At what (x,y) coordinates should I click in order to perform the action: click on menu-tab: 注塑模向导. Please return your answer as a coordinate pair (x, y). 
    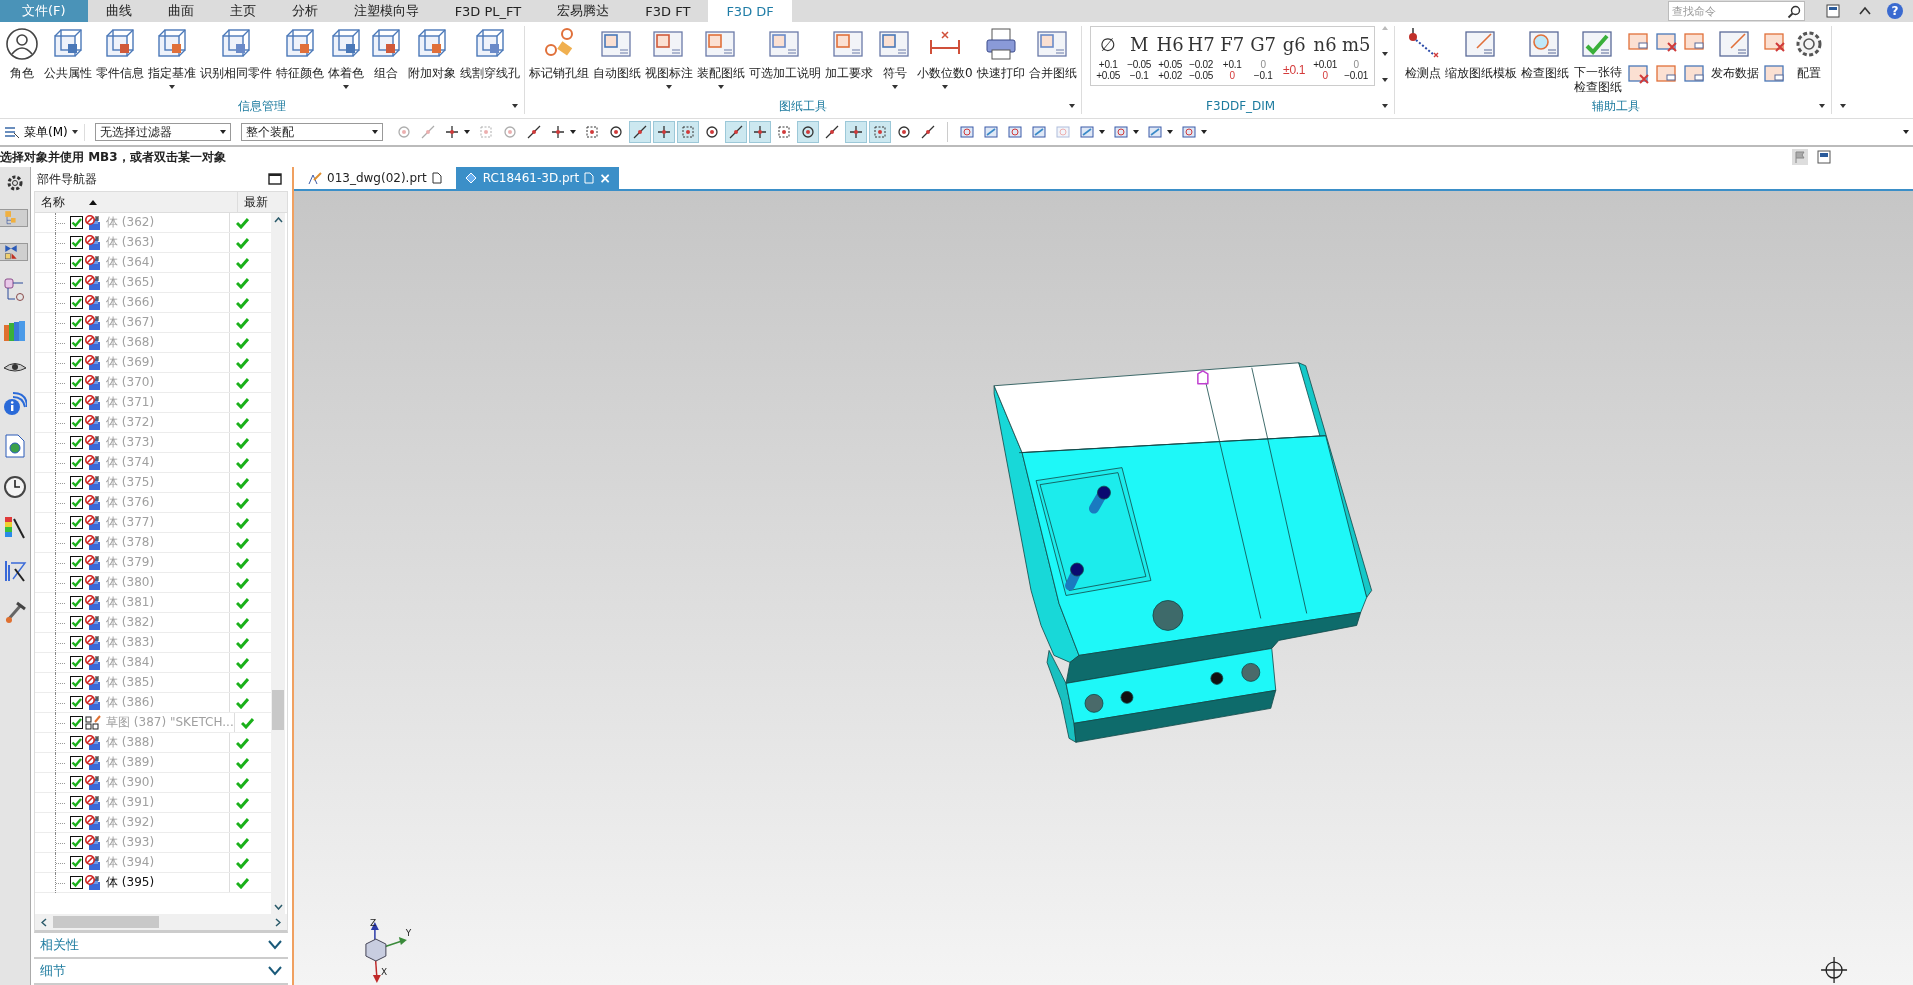
    Looking at the image, I should click on (386, 11).